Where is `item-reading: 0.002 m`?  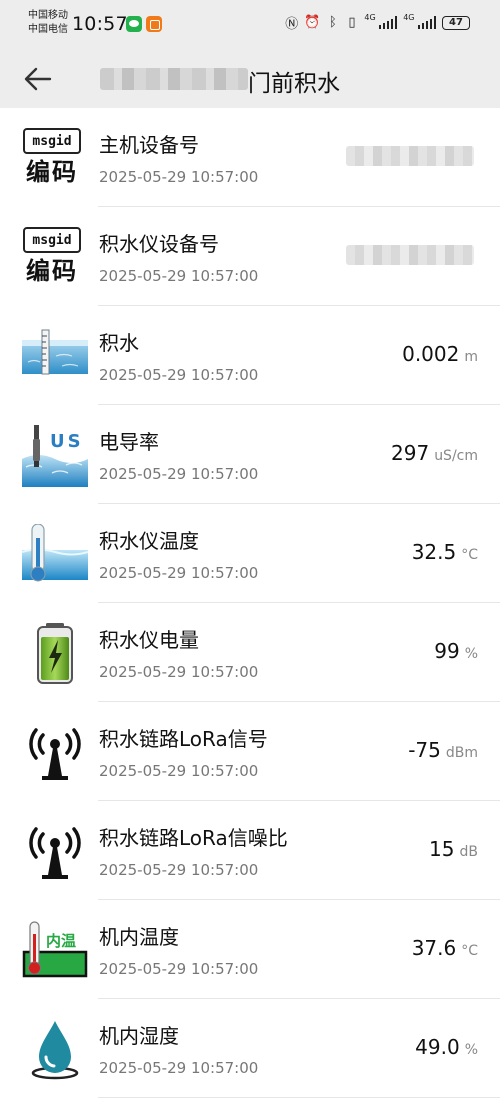
item-reading: 0.002 m is located at coordinates (440, 354).